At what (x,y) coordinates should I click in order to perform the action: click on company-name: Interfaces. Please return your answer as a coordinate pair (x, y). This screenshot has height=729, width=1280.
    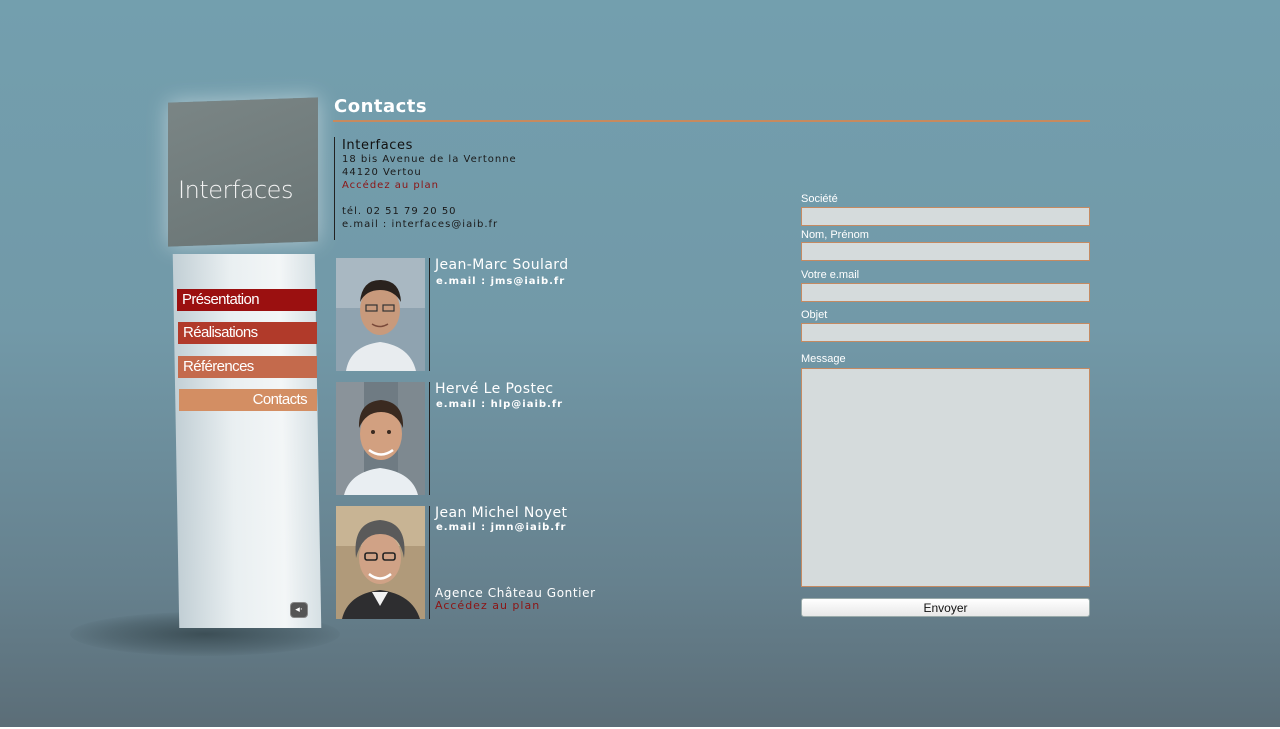
    Looking at the image, I should click on (377, 145).